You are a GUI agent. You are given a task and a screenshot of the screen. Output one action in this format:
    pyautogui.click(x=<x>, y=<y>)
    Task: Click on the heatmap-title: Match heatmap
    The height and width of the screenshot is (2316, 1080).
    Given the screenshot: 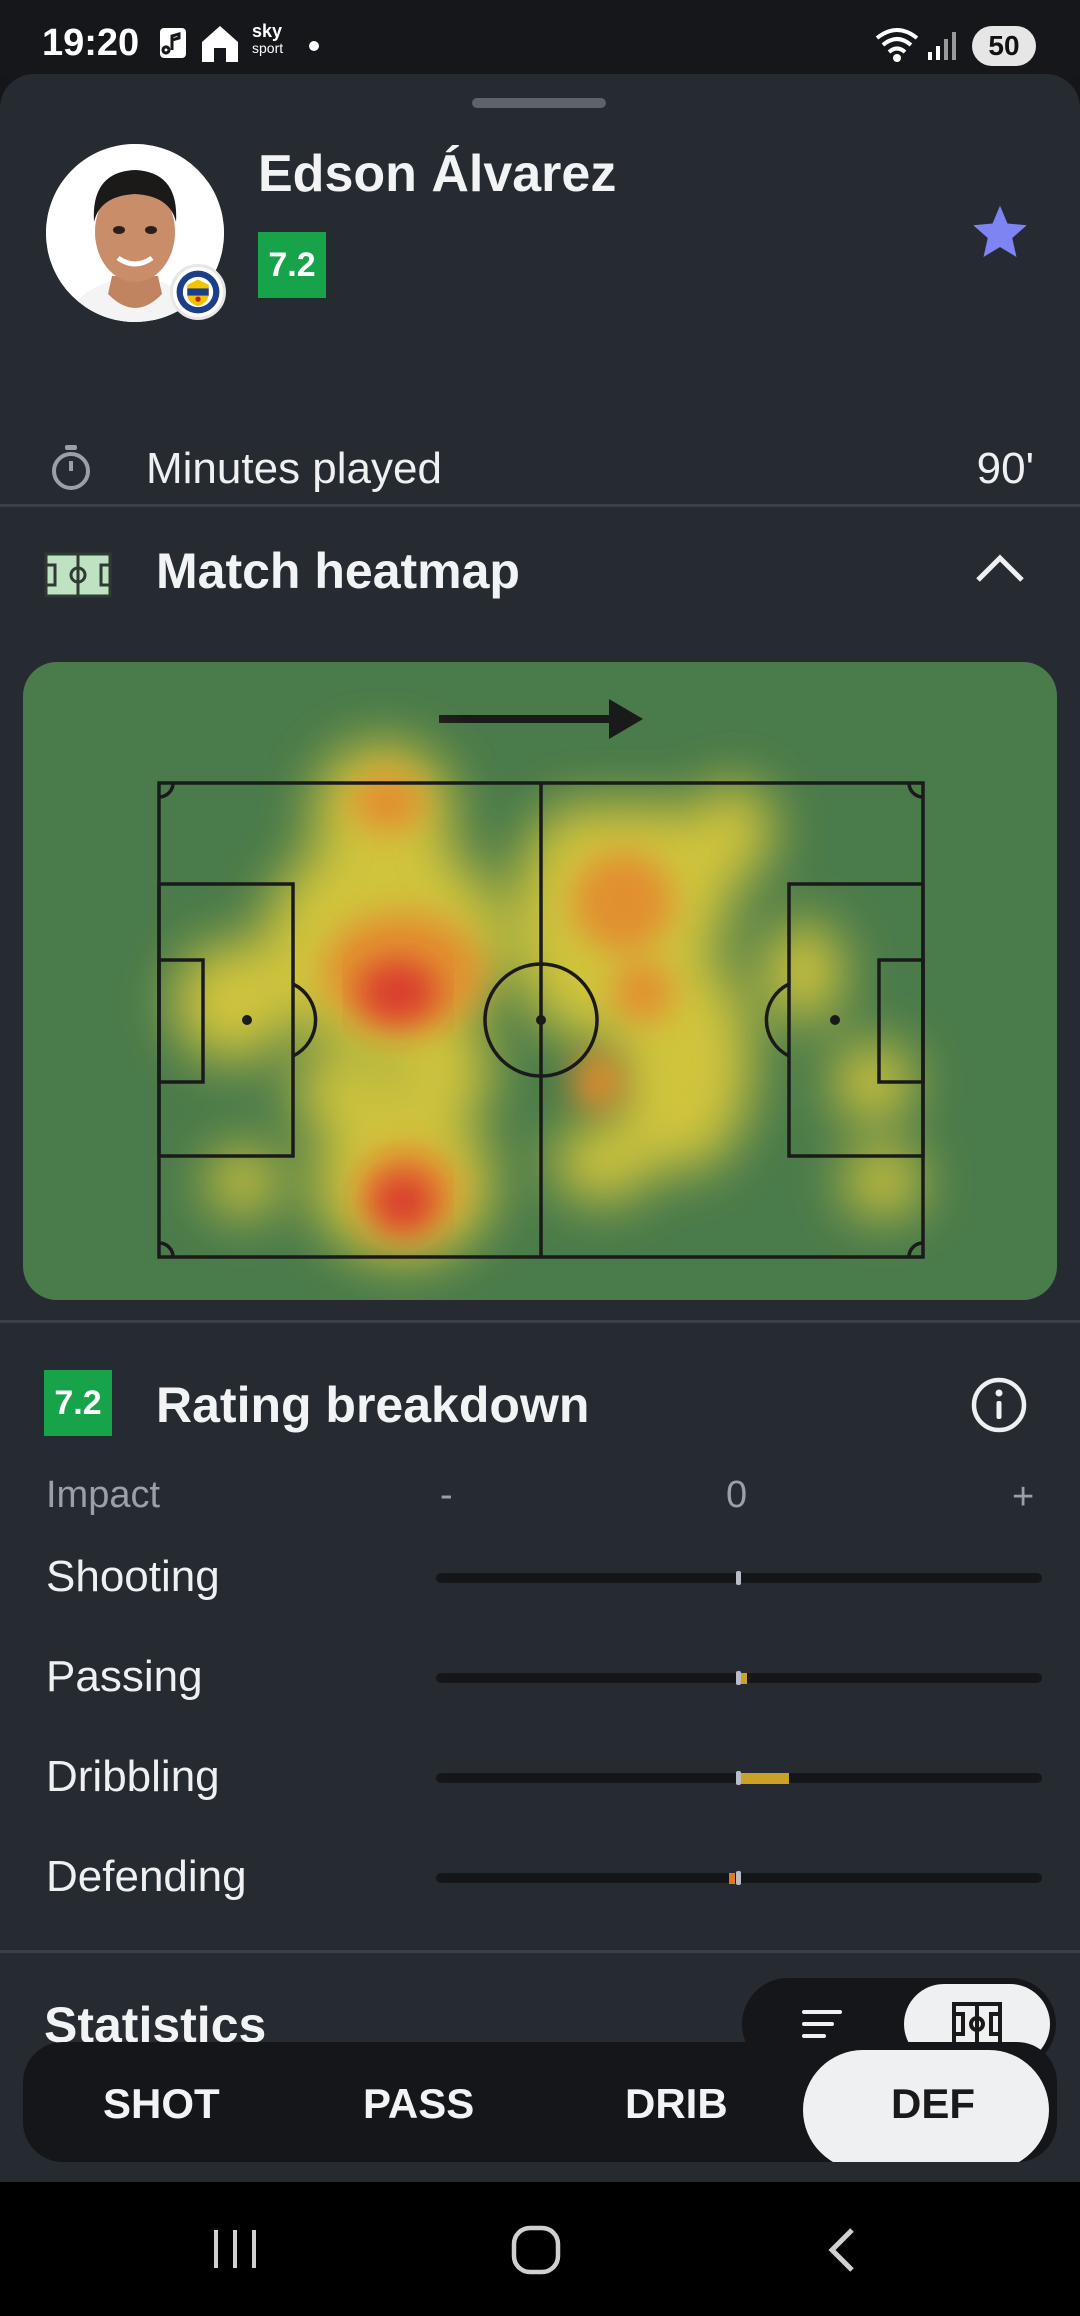 What is the action you would take?
    pyautogui.click(x=338, y=571)
    